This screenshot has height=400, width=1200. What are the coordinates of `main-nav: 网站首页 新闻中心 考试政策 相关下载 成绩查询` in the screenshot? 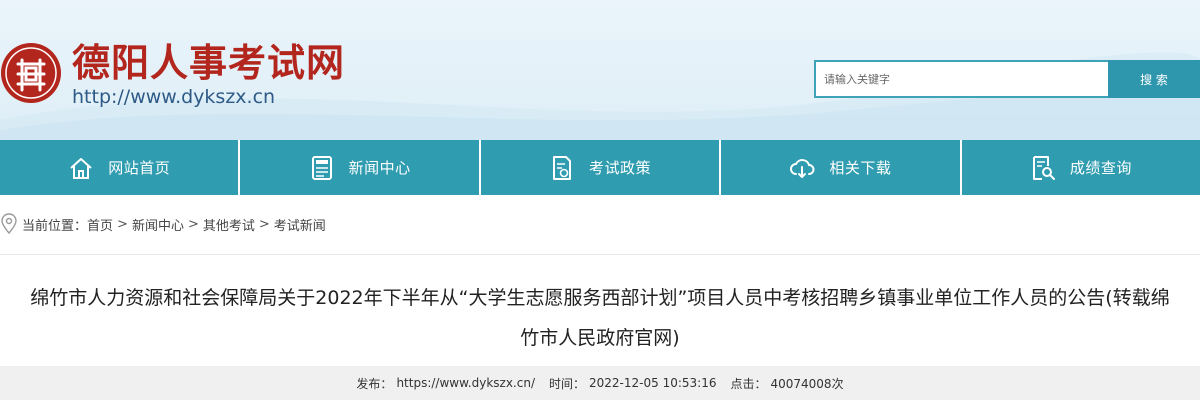 It's located at (600, 167).